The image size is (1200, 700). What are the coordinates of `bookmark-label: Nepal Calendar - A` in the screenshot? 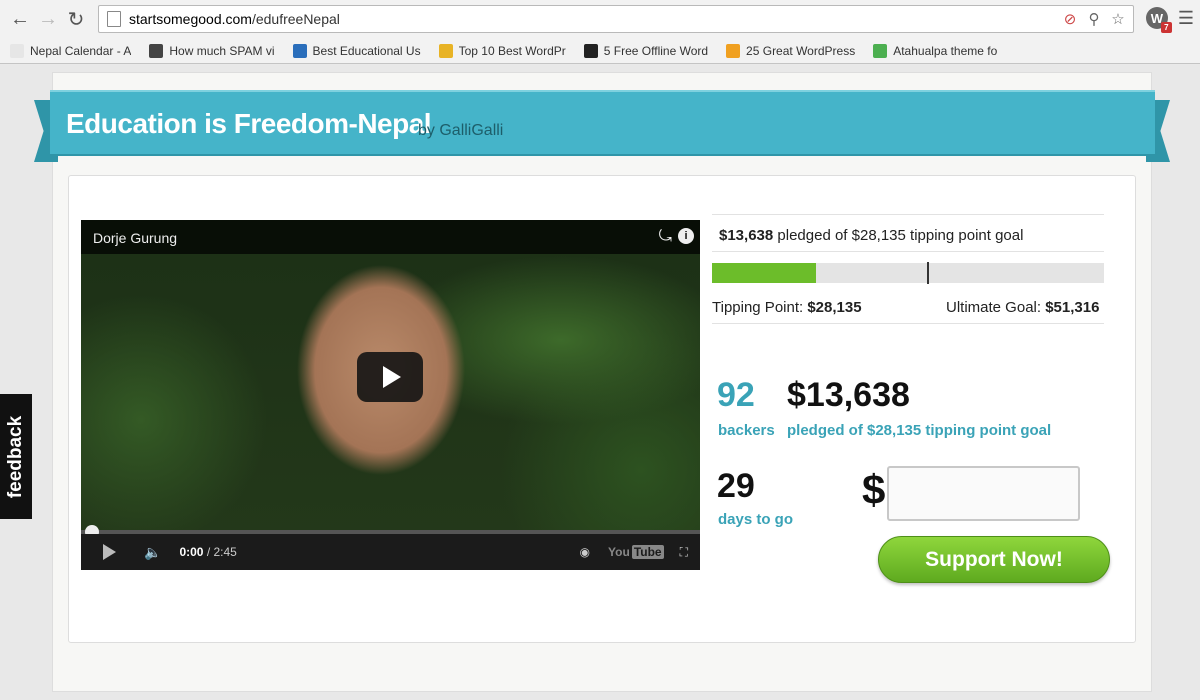 It's located at (81, 50).